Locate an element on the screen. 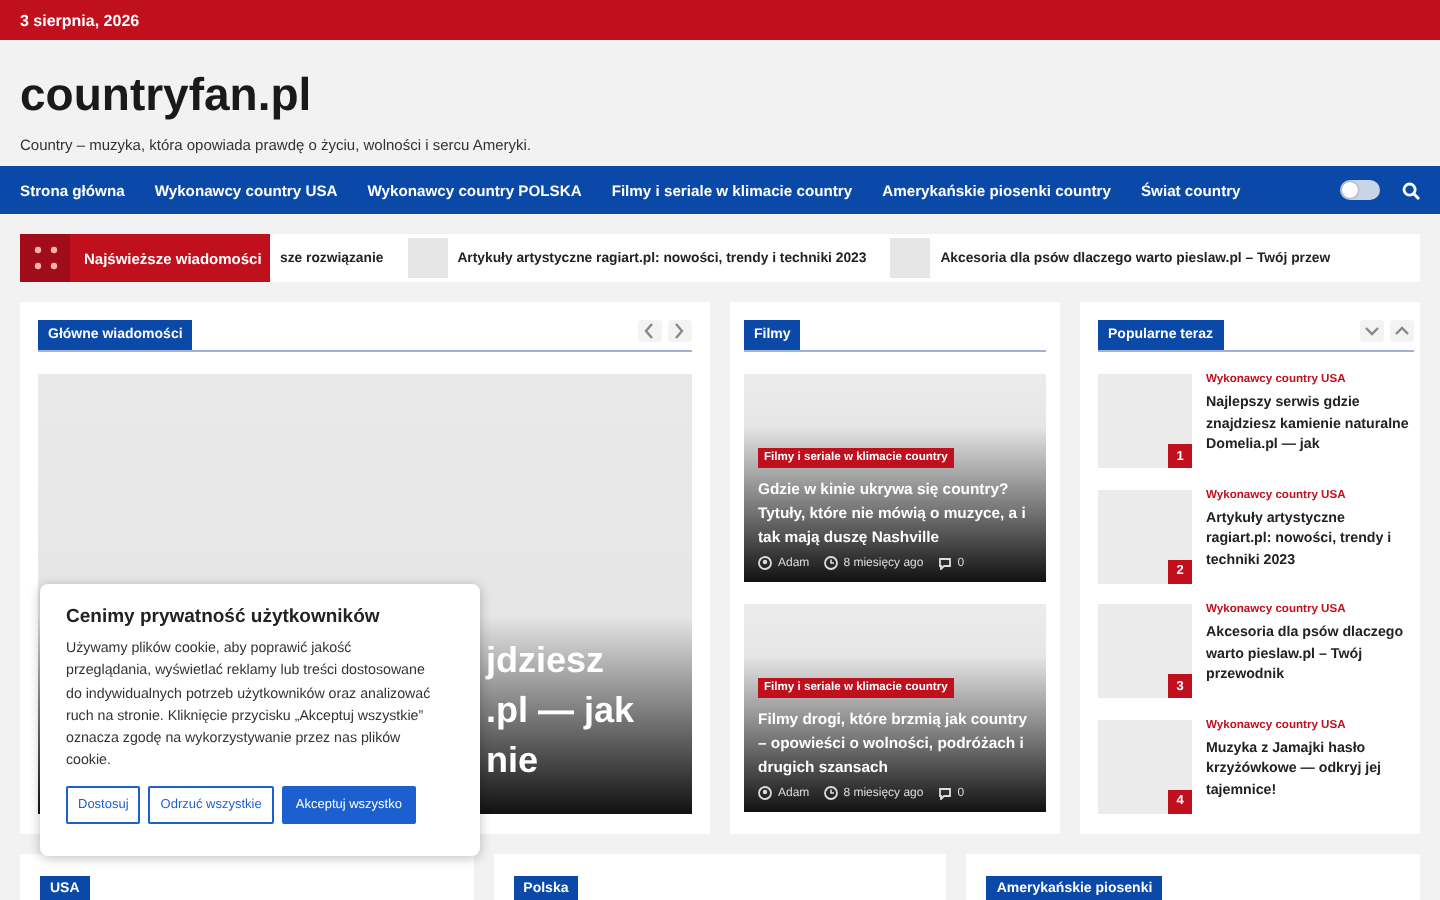  chevron-up-icon is located at coordinates (1402, 331).